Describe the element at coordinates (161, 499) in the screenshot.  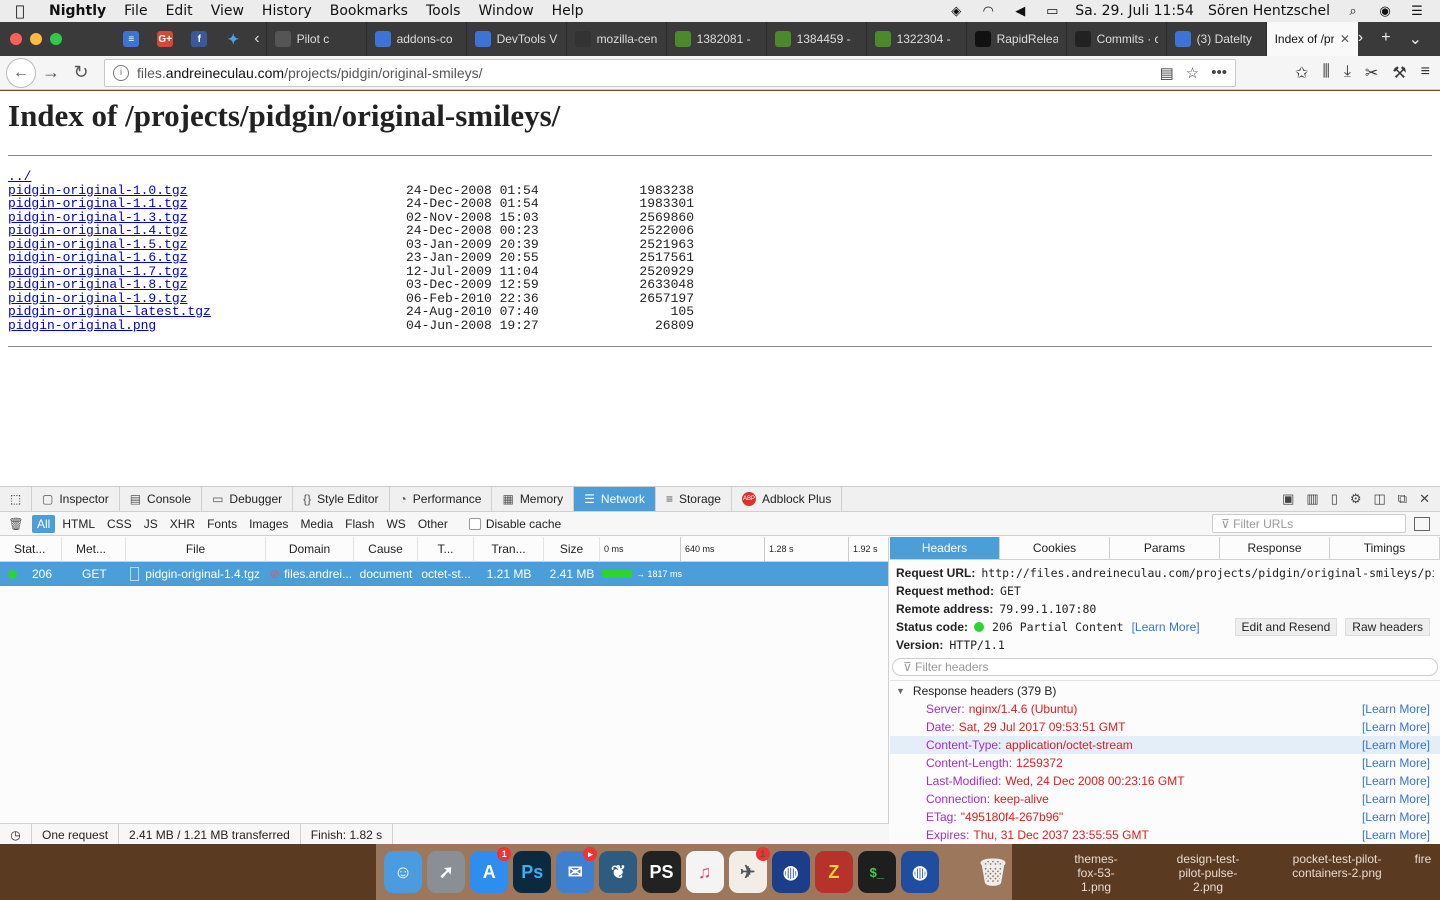
I see `devtools-tab-console: ▤ Console` at that location.